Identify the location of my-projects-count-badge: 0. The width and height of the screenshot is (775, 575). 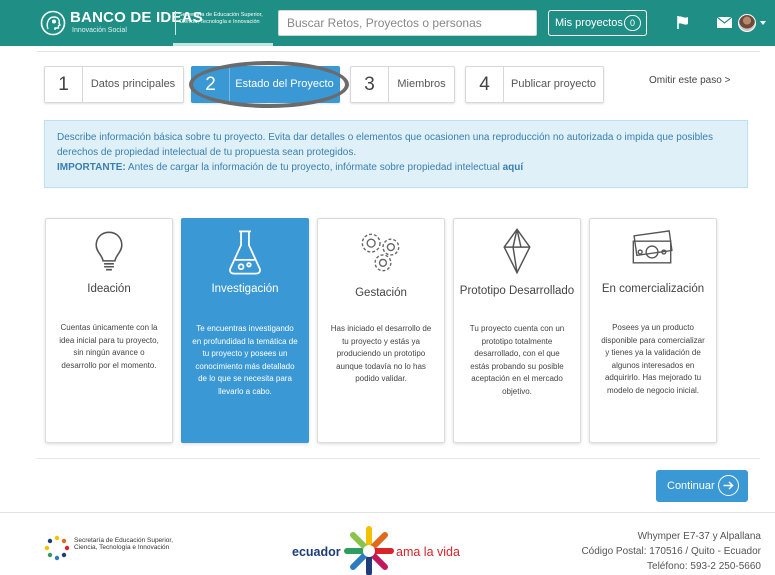
(632, 23).